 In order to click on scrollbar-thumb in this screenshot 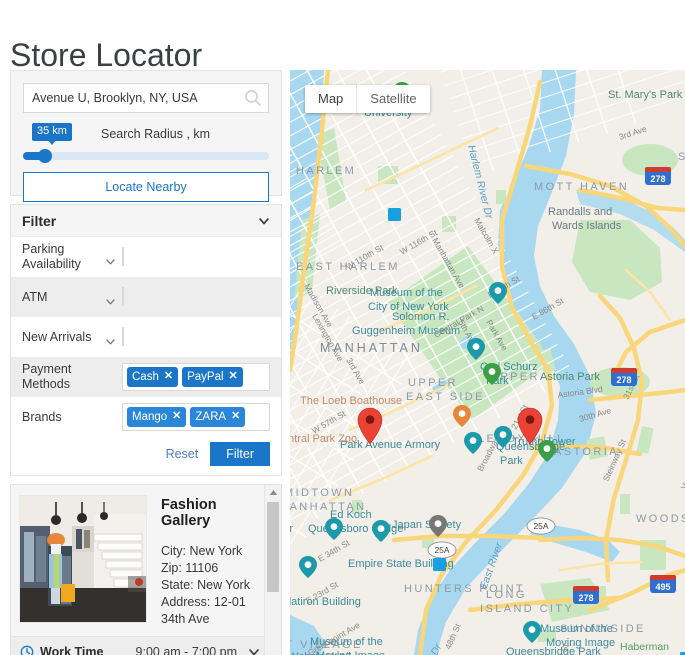, I will do `click(273, 547)`.